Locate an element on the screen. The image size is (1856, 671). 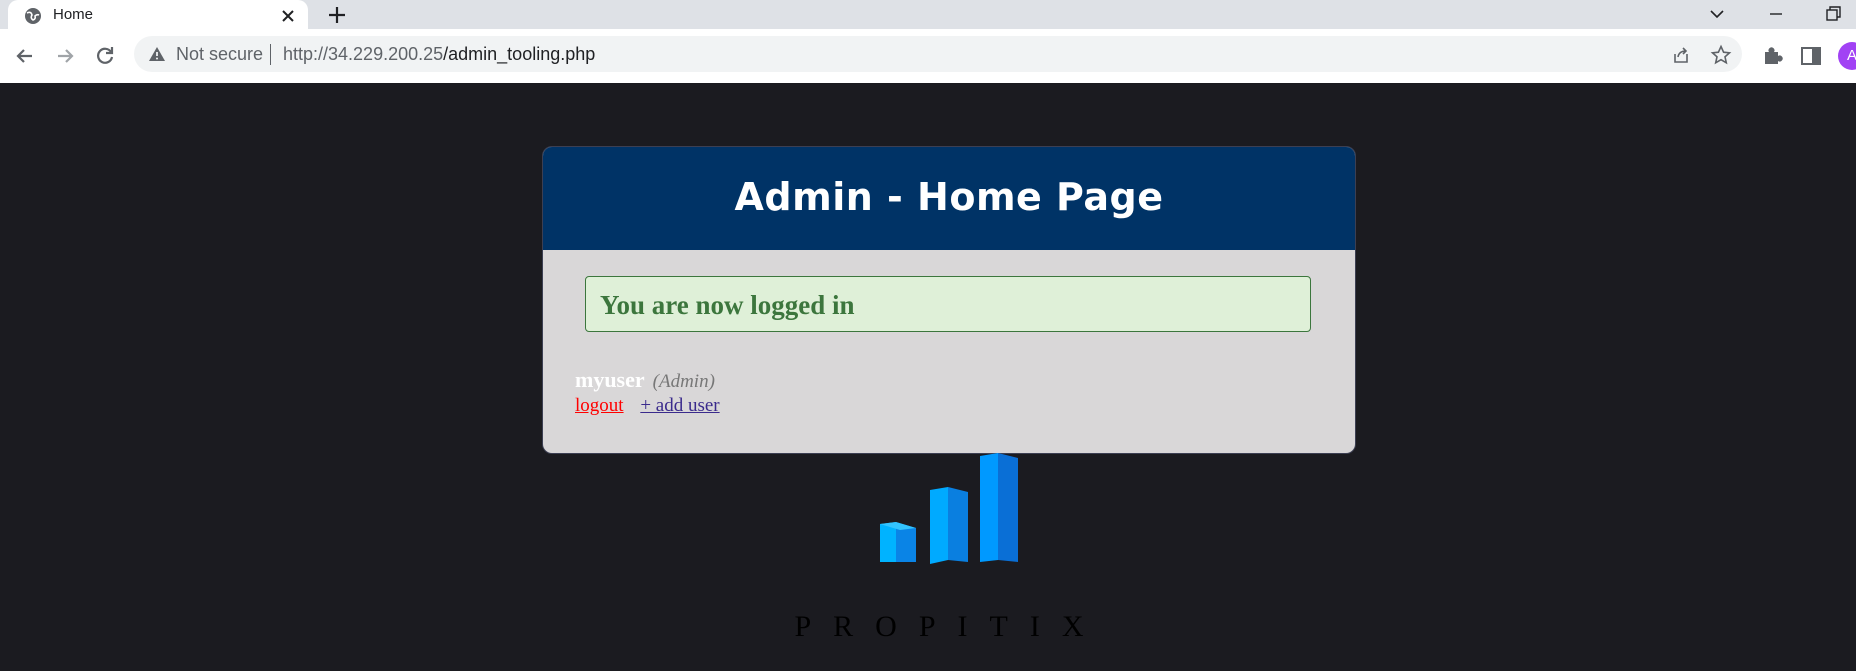
url-host: http://34.229.200.25 is located at coordinates (363, 54).